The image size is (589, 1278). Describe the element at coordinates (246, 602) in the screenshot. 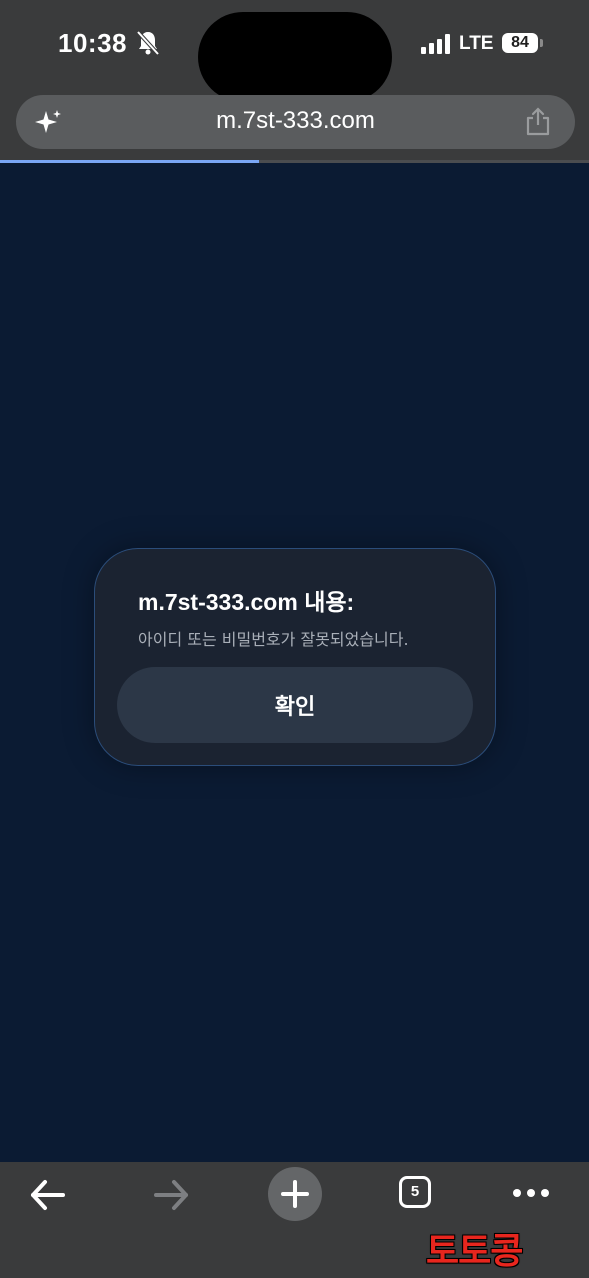

I see `dialog-title: m.7st-333.com 내용:` at that location.